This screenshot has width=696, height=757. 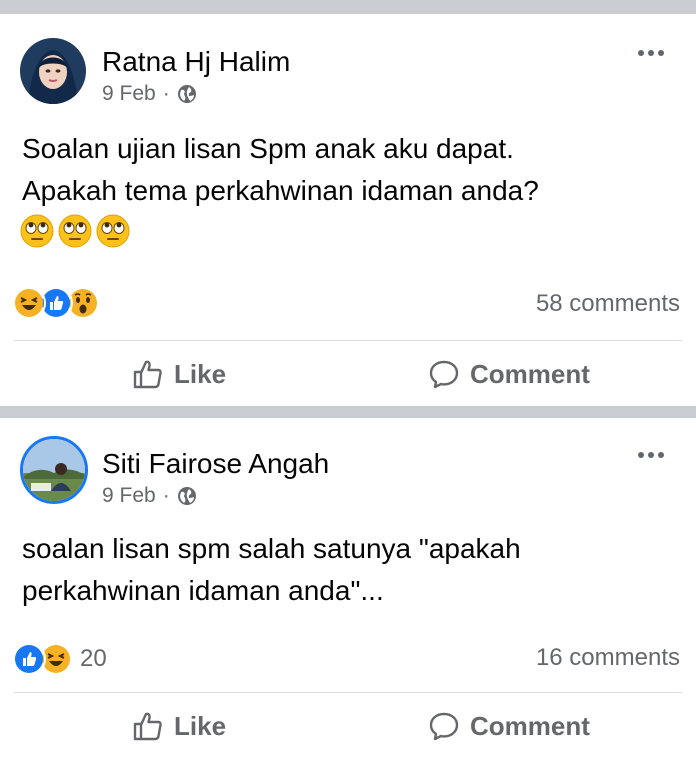 I want to click on reaction-summary: 20, so click(x=59, y=659).